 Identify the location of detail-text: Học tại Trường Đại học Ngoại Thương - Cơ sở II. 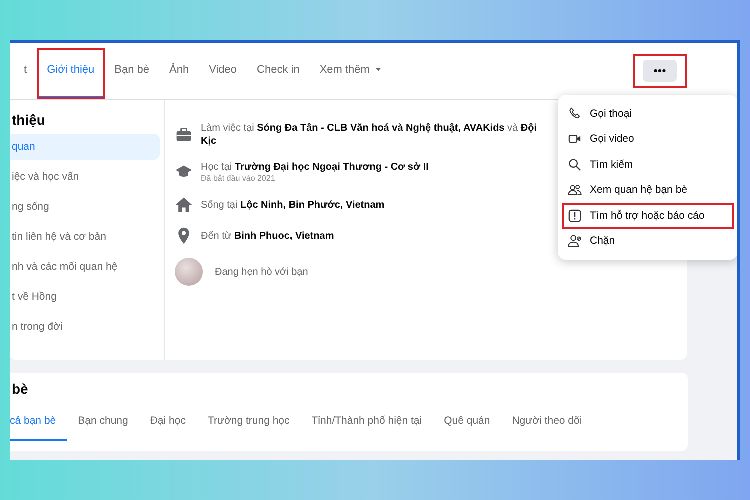
(315, 167).